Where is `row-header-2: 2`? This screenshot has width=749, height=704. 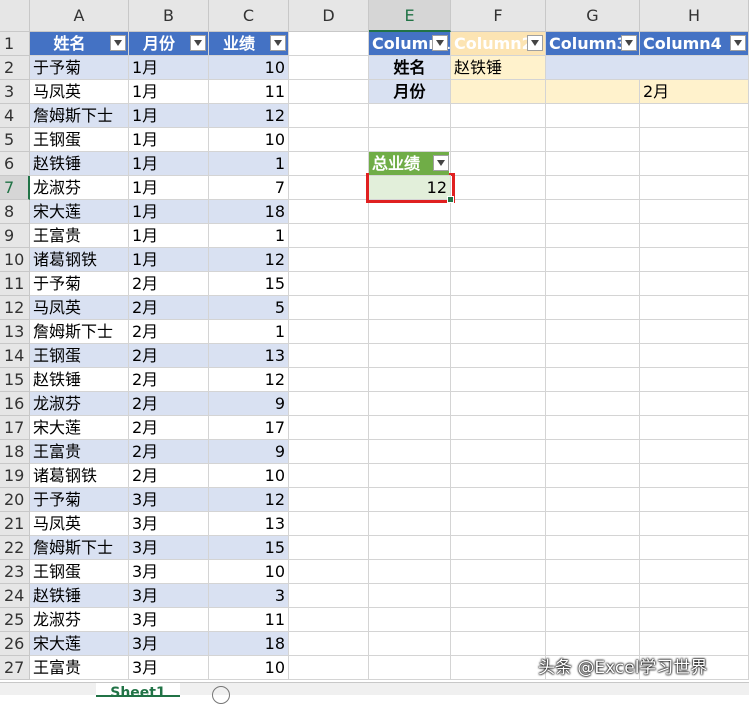 row-header-2: 2 is located at coordinates (15, 68).